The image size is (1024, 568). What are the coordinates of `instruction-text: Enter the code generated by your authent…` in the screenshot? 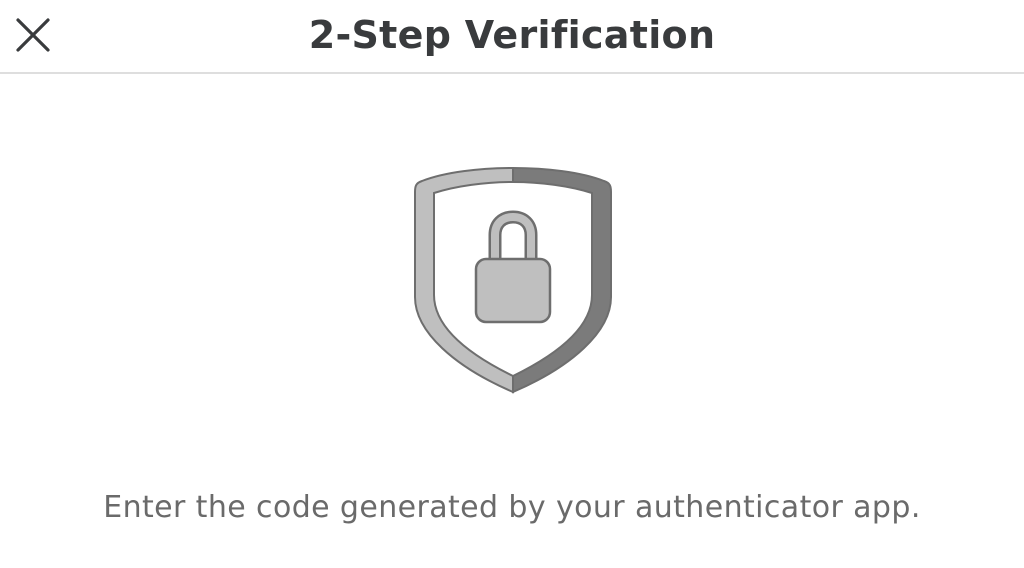 It's located at (512, 507).